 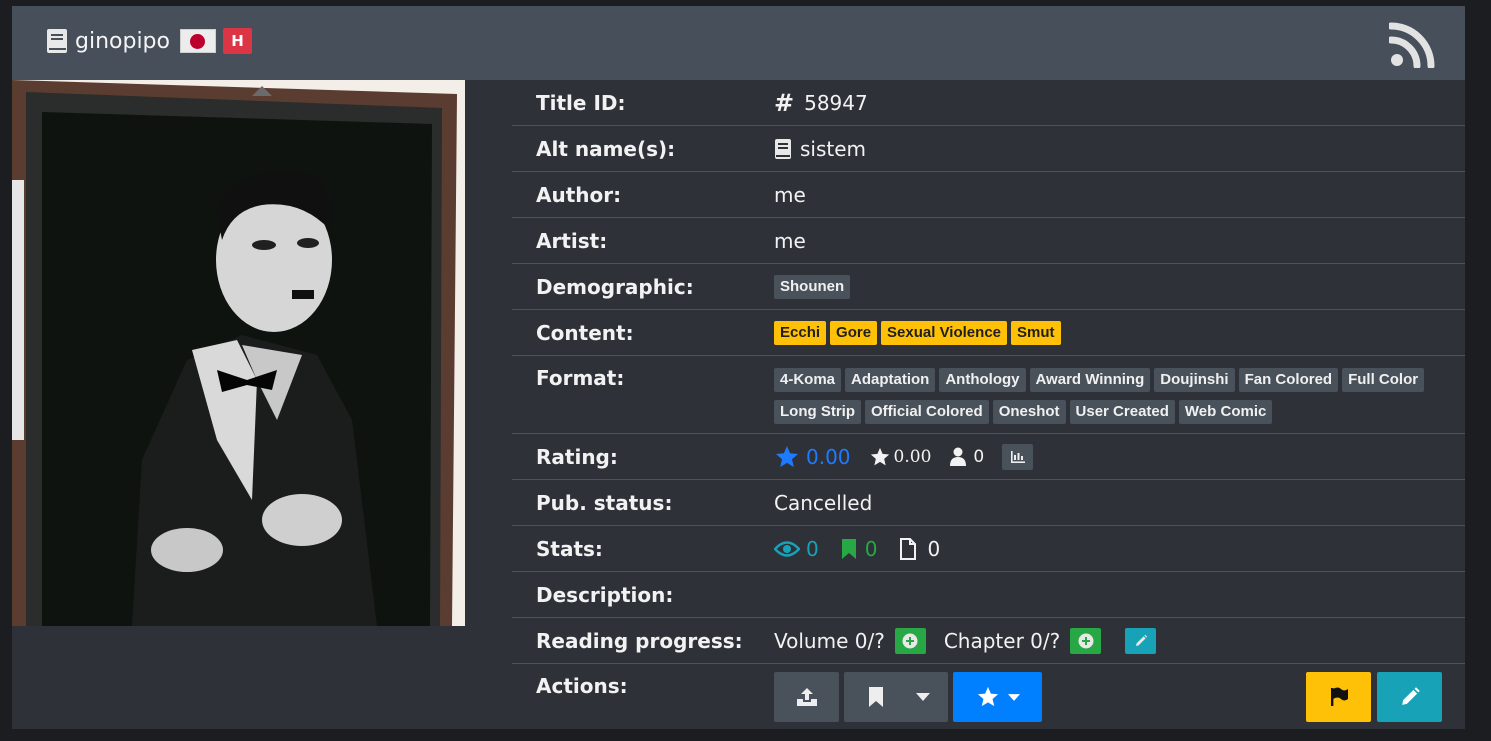 I want to click on row-pub-status: Pub. status: Cancelled, so click(x=988, y=503).